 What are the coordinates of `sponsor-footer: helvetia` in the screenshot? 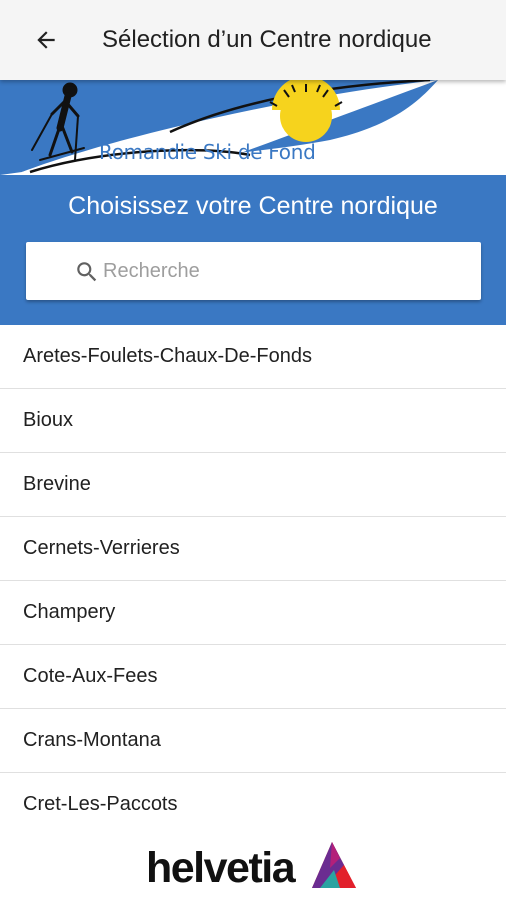 It's located at (253, 869).